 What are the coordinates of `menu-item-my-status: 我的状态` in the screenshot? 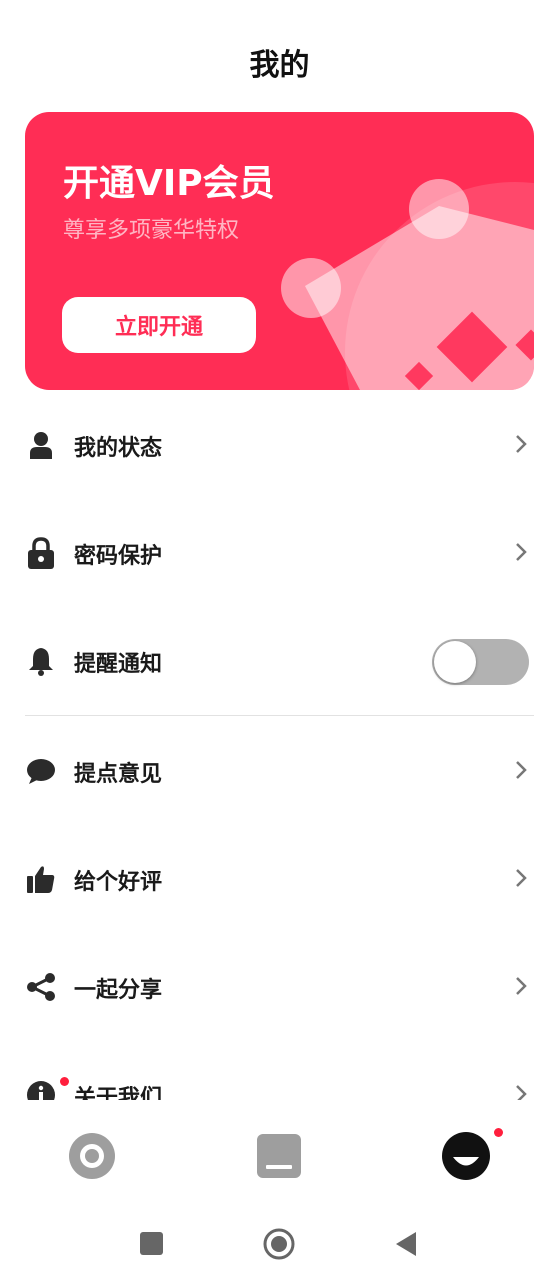 It's located at (279, 444).